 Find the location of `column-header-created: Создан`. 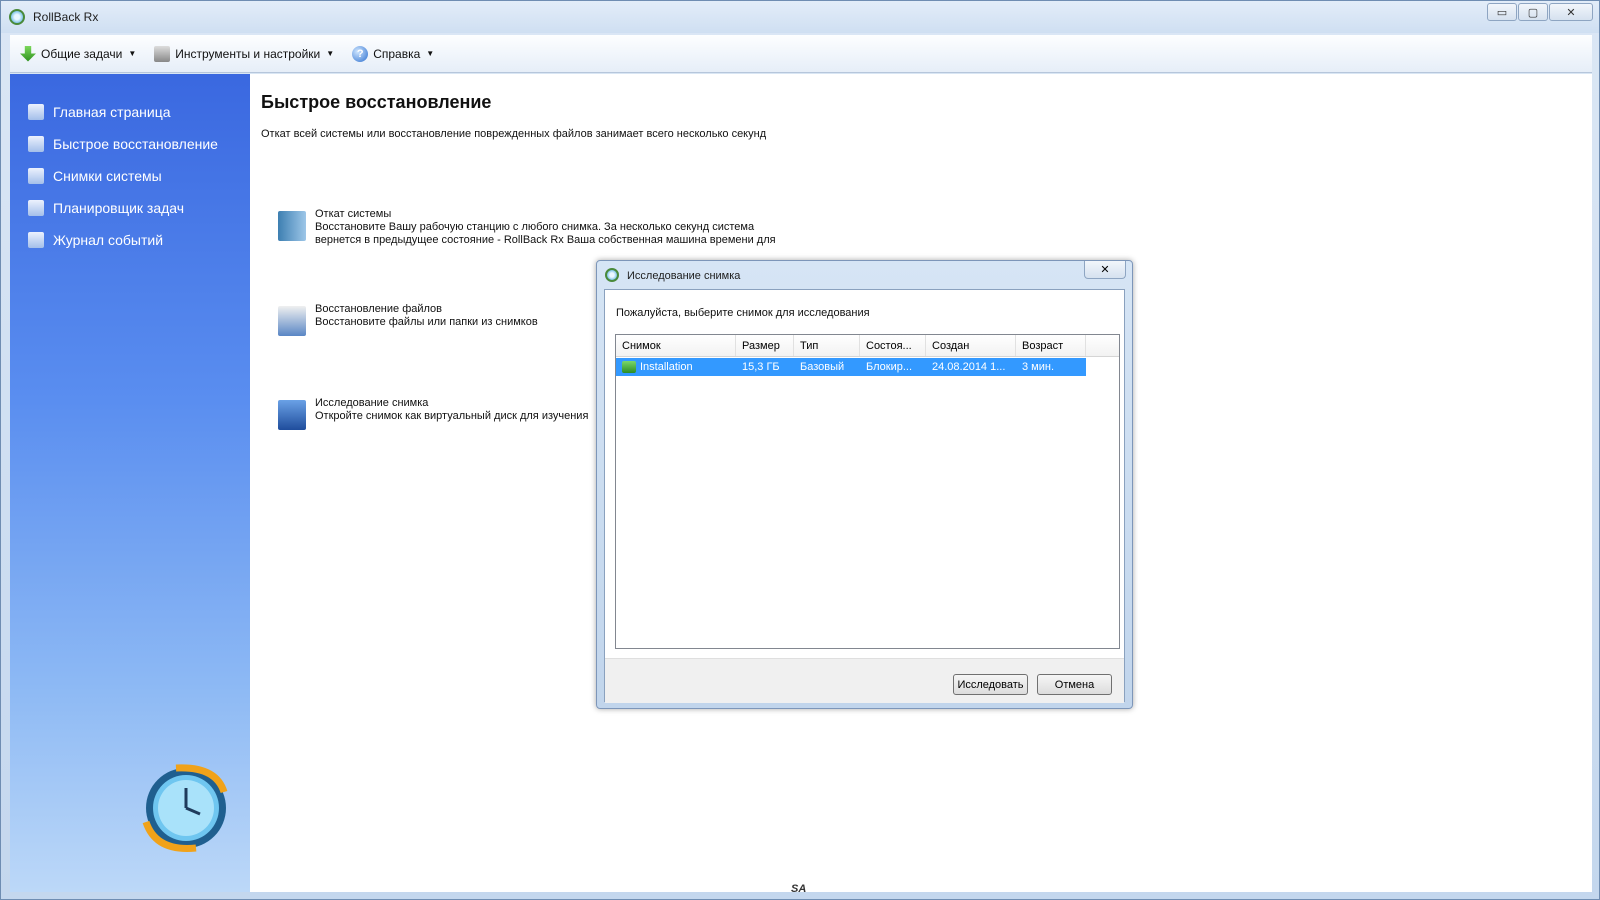

column-header-created: Создан is located at coordinates (971, 345).